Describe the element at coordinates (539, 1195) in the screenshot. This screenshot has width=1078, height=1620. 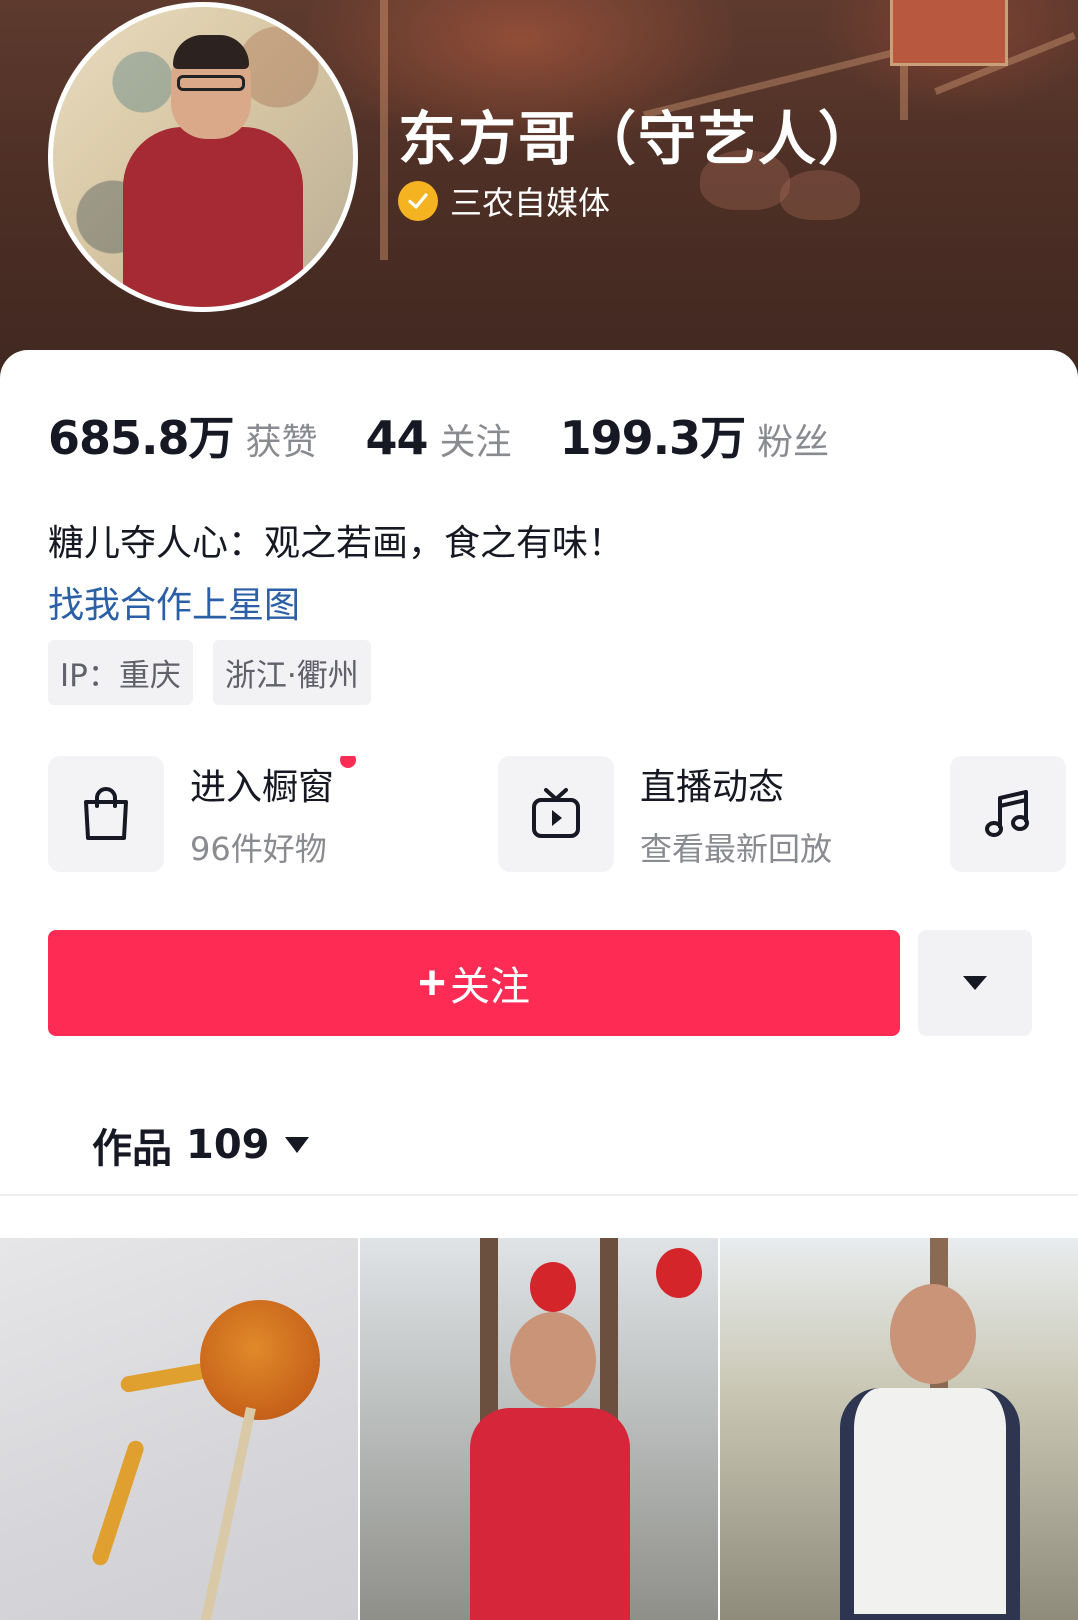
I see `tab-divider` at that location.